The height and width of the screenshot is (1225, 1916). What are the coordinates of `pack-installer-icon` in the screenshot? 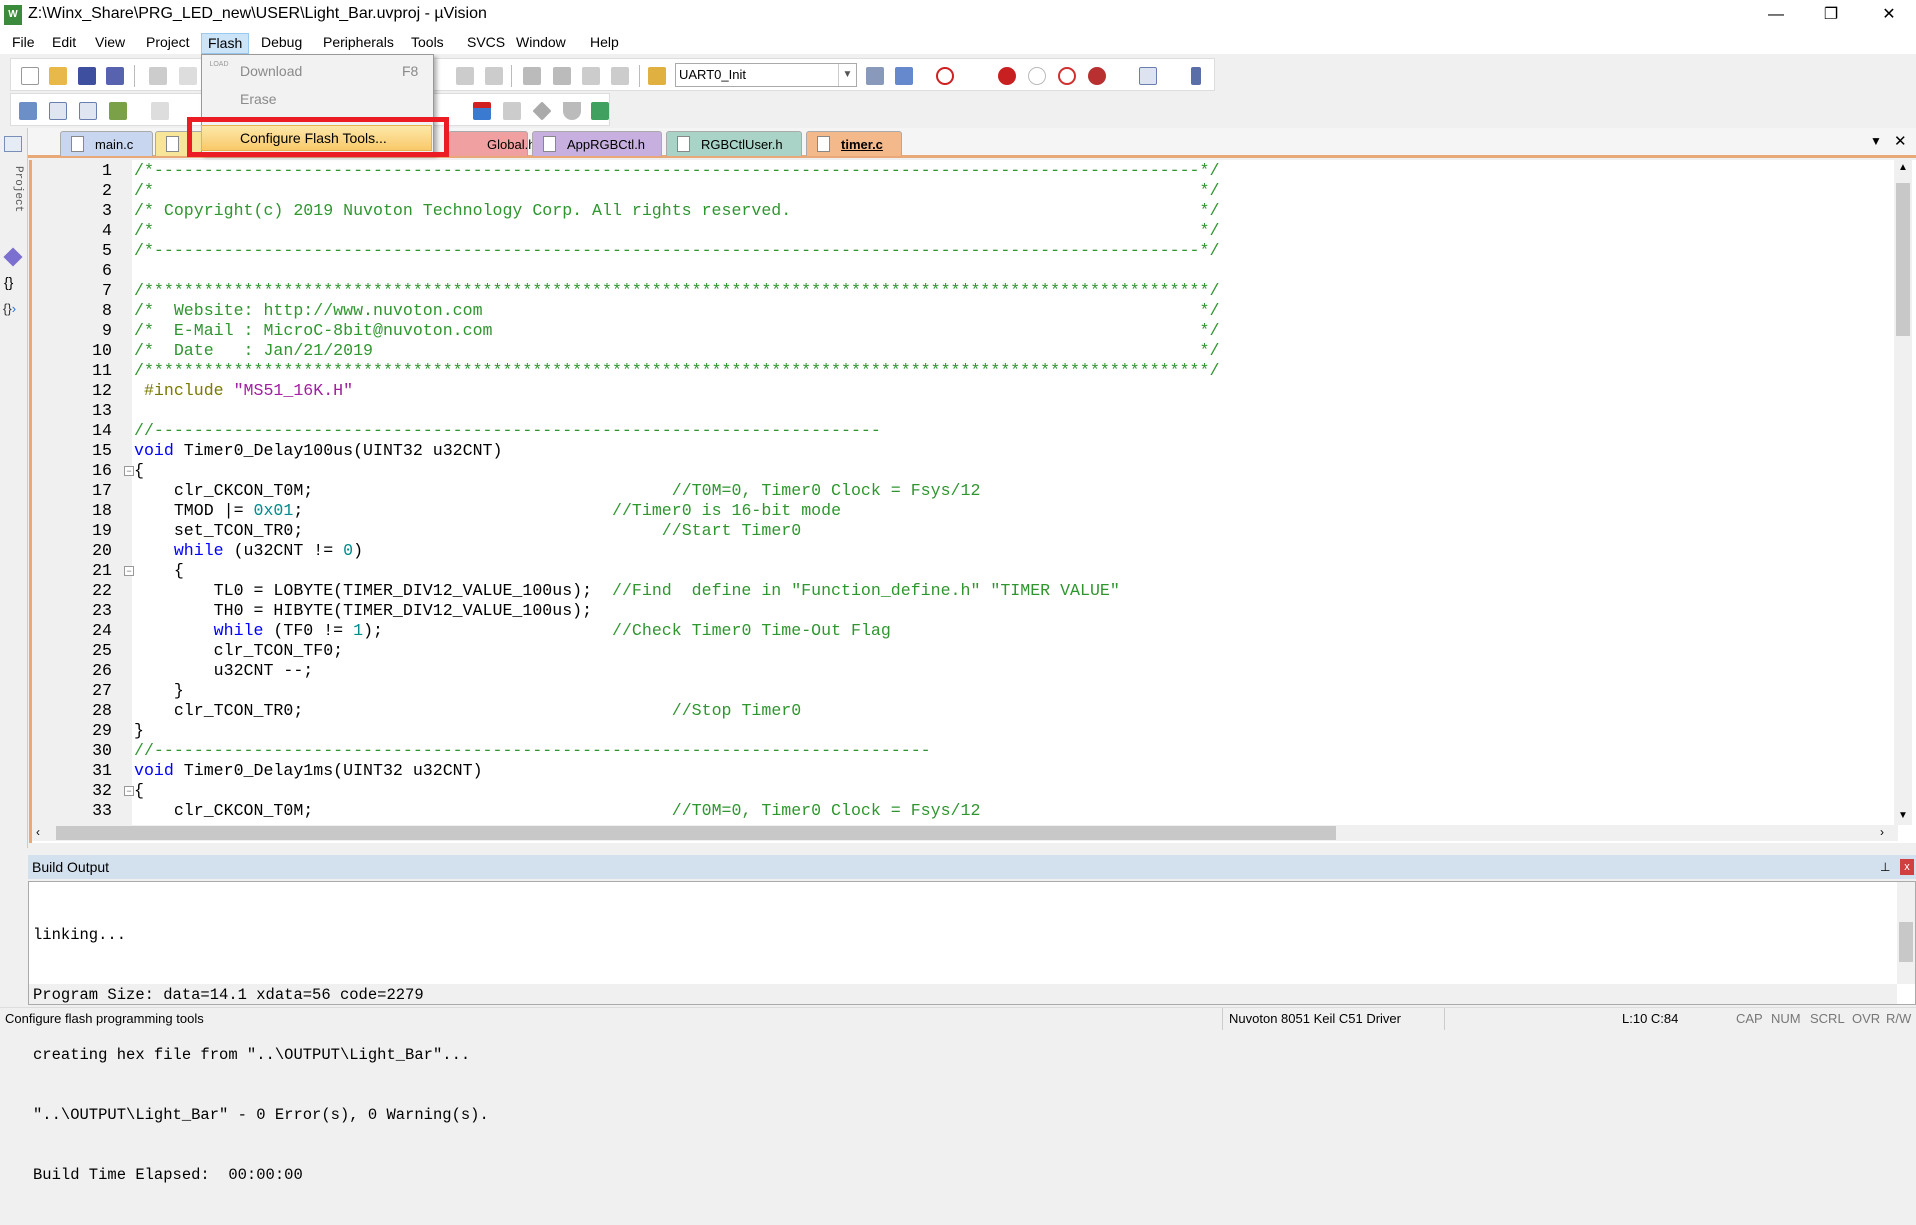 It's located at (542, 111).